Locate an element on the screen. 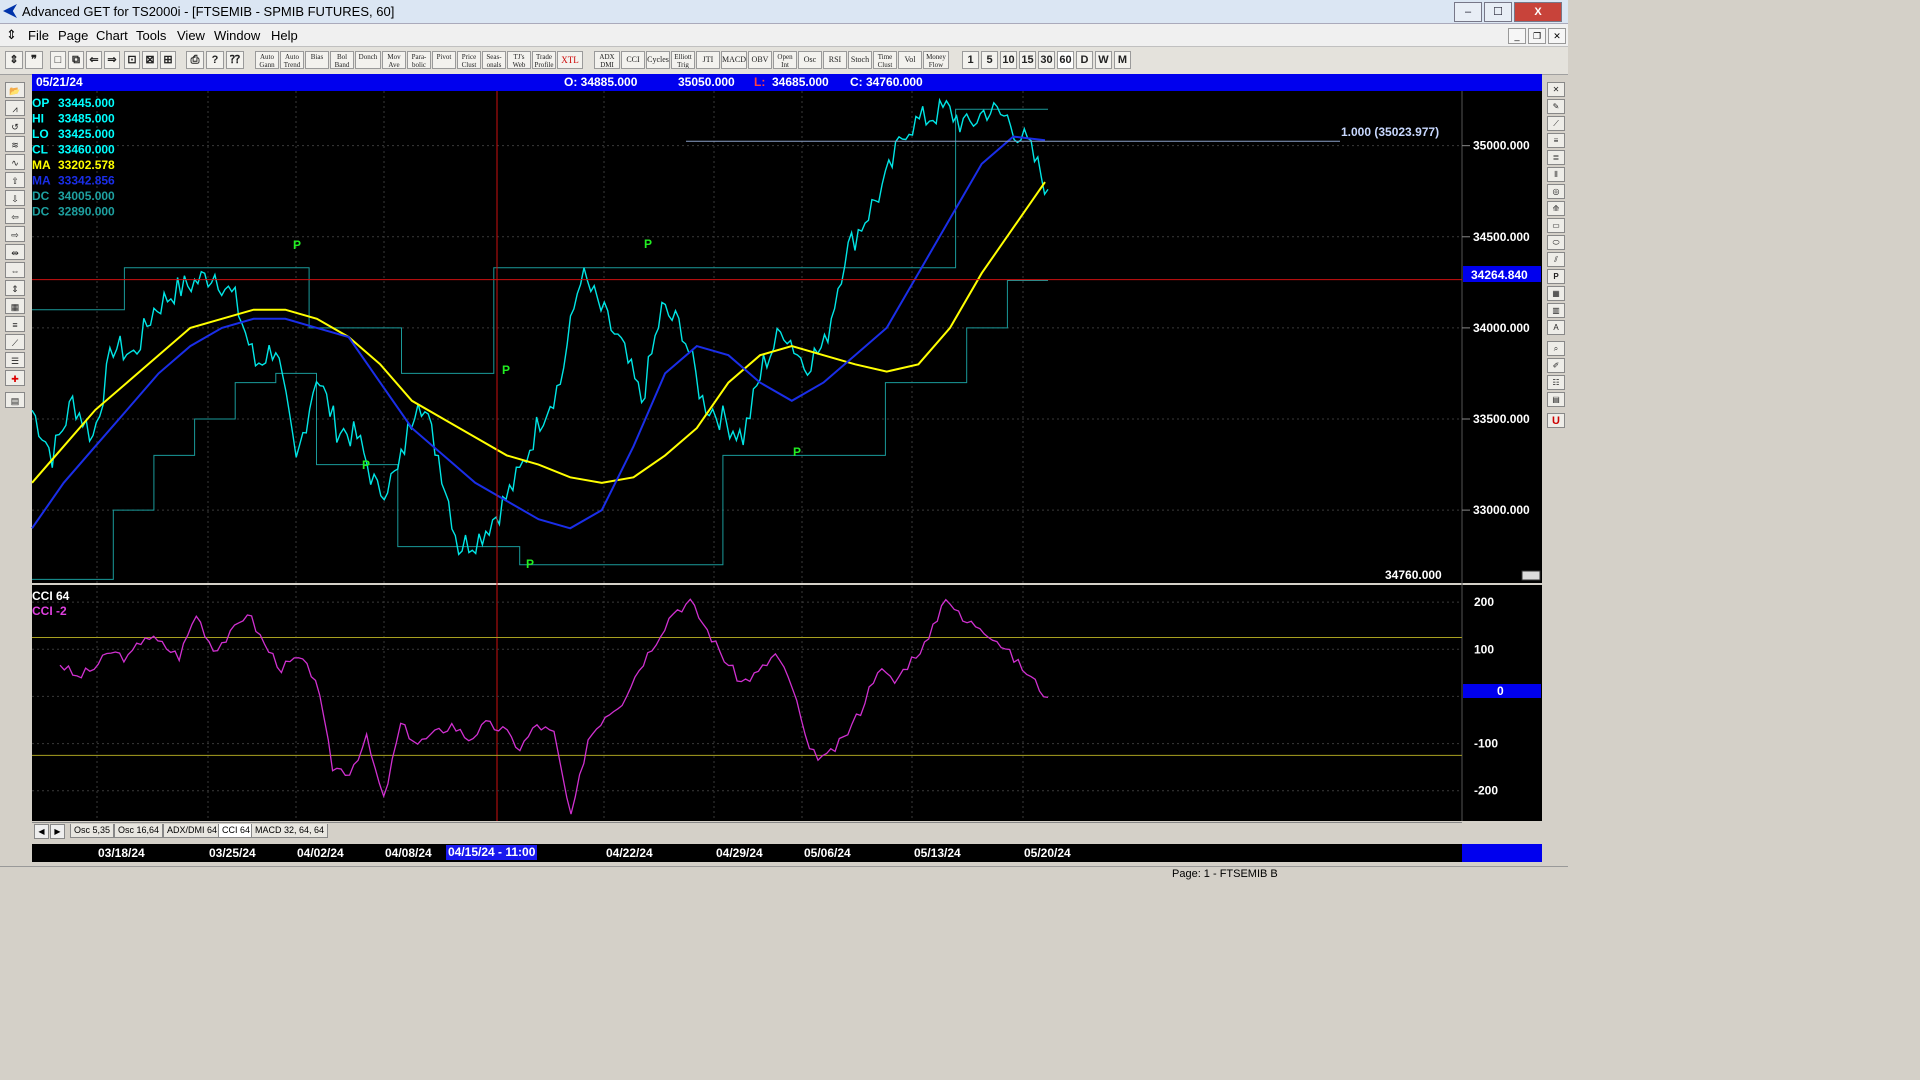 Image resolution: width=1920 pixels, height=1080 pixels. paint-icon: ✐ is located at coordinates (1556, 365).